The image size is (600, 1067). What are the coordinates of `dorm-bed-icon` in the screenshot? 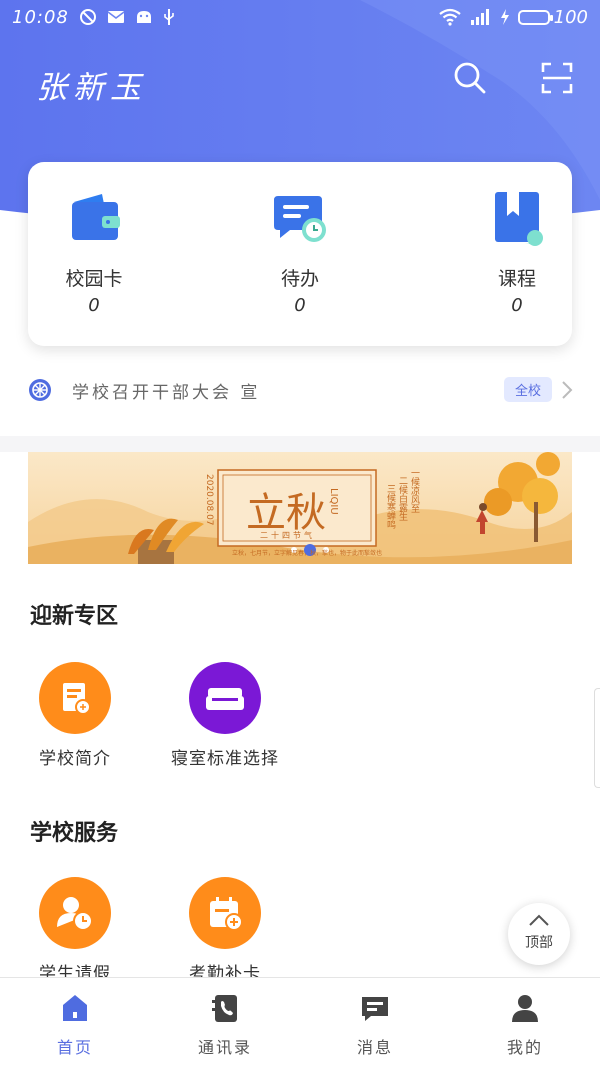 It's located at (225, 698).